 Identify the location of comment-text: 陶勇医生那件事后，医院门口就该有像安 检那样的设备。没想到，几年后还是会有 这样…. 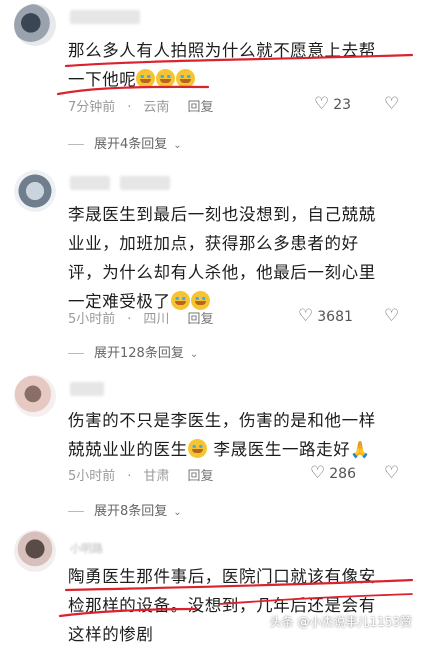
(240, 605).